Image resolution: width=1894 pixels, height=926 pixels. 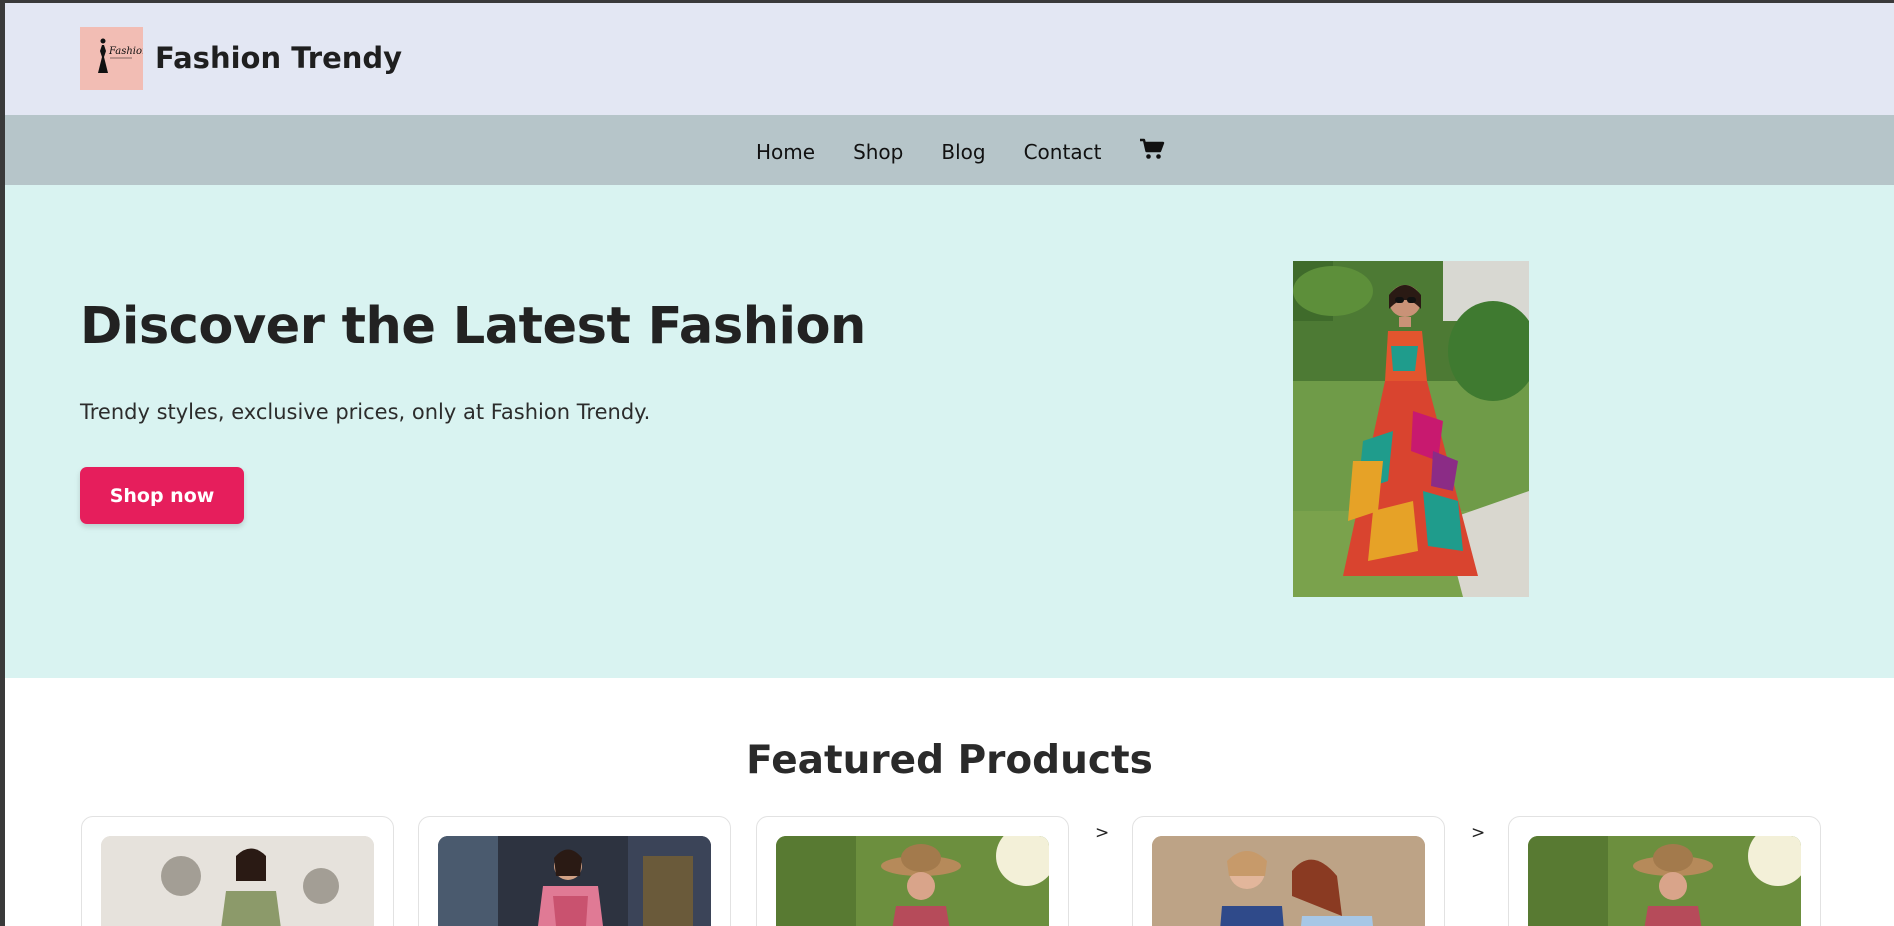 I want to click on svg-text: Fashion, so click(x=125, y=51).